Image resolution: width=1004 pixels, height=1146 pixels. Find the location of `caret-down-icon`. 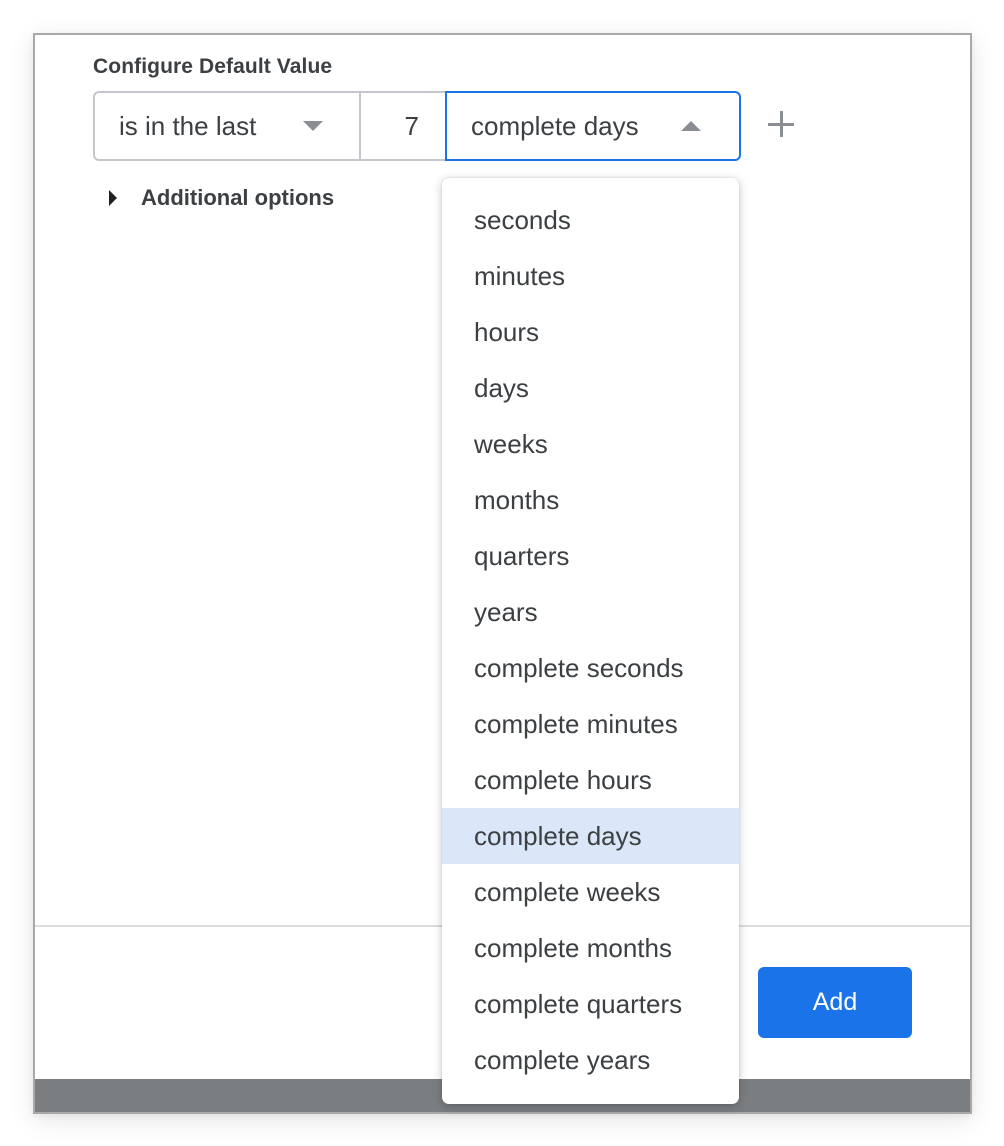

caret-down-icon is located at coordinates (313, 126).